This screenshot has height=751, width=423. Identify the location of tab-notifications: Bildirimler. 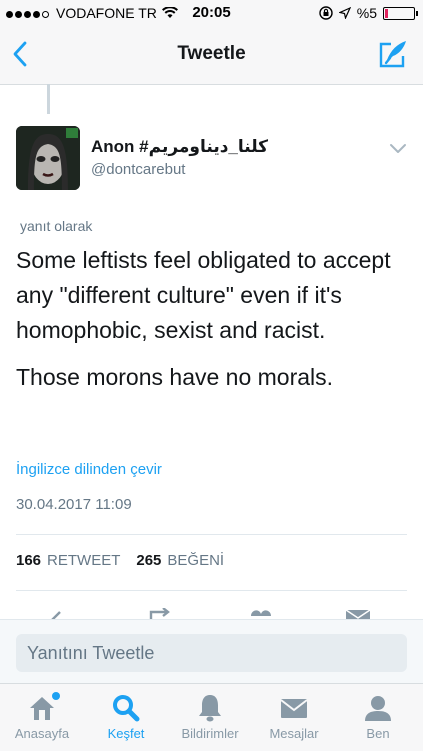
(210, 716).